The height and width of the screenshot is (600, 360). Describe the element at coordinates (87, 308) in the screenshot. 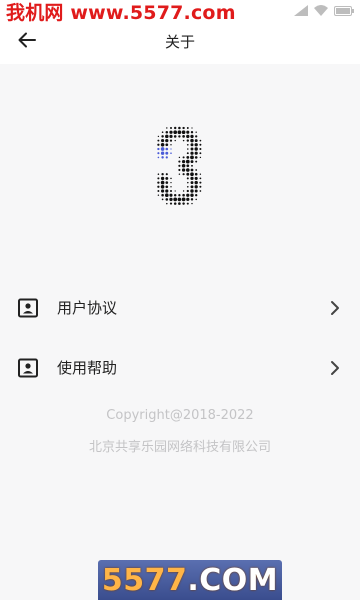

I see `menu-item-label: 用户协议` at that location.